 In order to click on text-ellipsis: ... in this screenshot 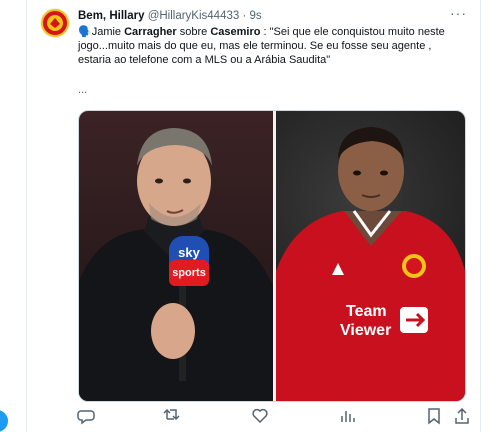, I will do `click(83, 90)`.